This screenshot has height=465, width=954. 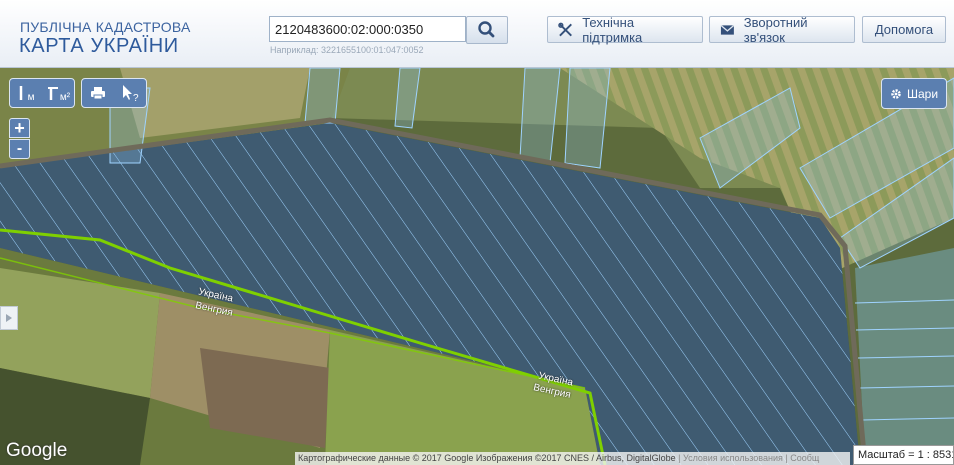 I want to click on side-panel-toggle, so click(x=9, y=318).